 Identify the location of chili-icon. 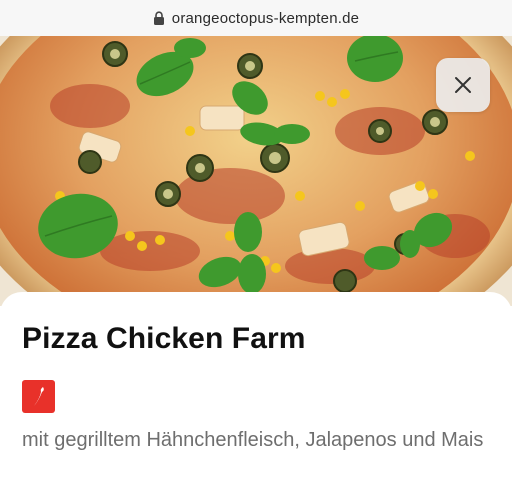
(38, 396).